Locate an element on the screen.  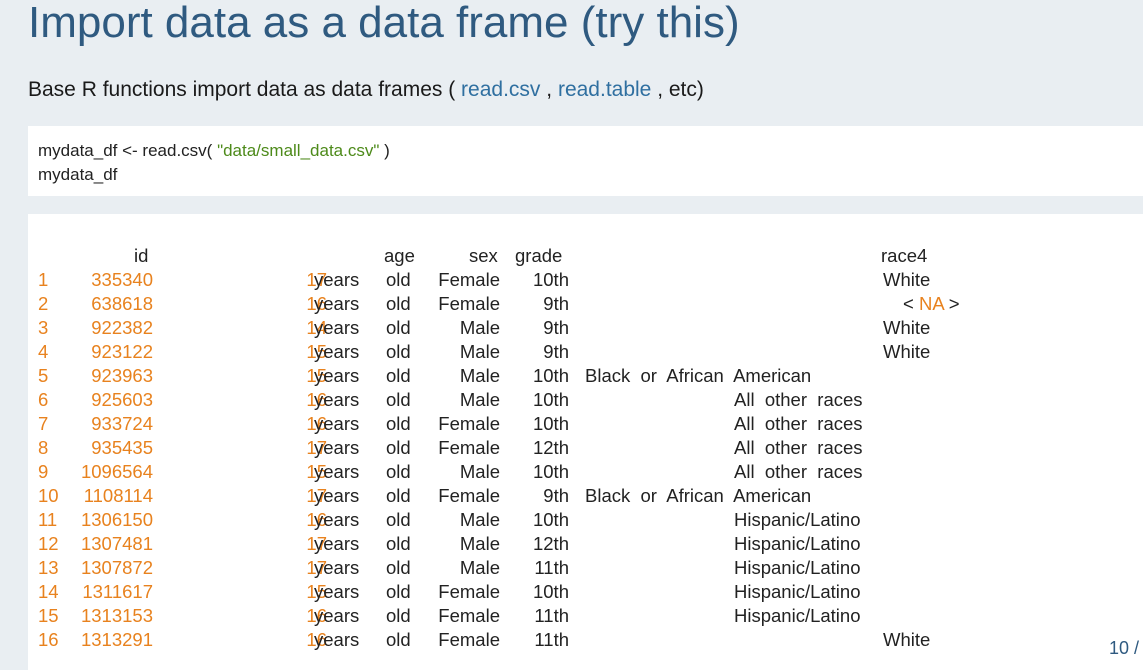
read-csv-link: read.csv is located at coordinates (501, 89).